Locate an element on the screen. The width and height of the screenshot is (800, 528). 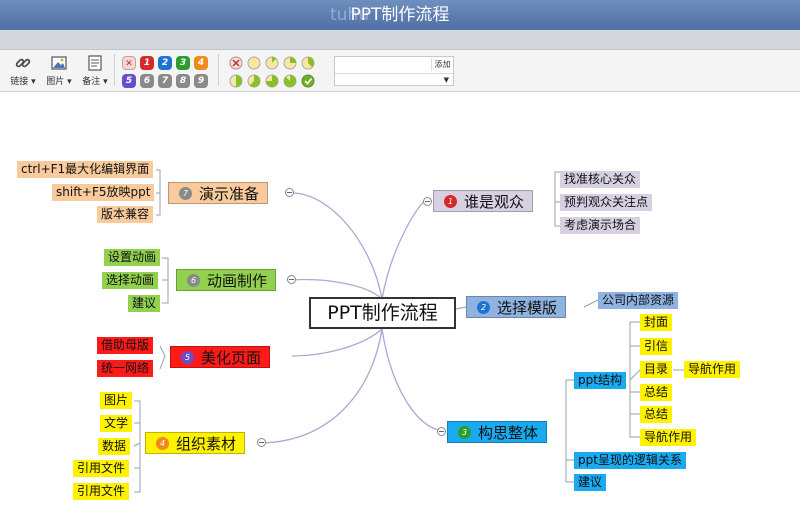
progress-icons is located at coordinates (272, 72).